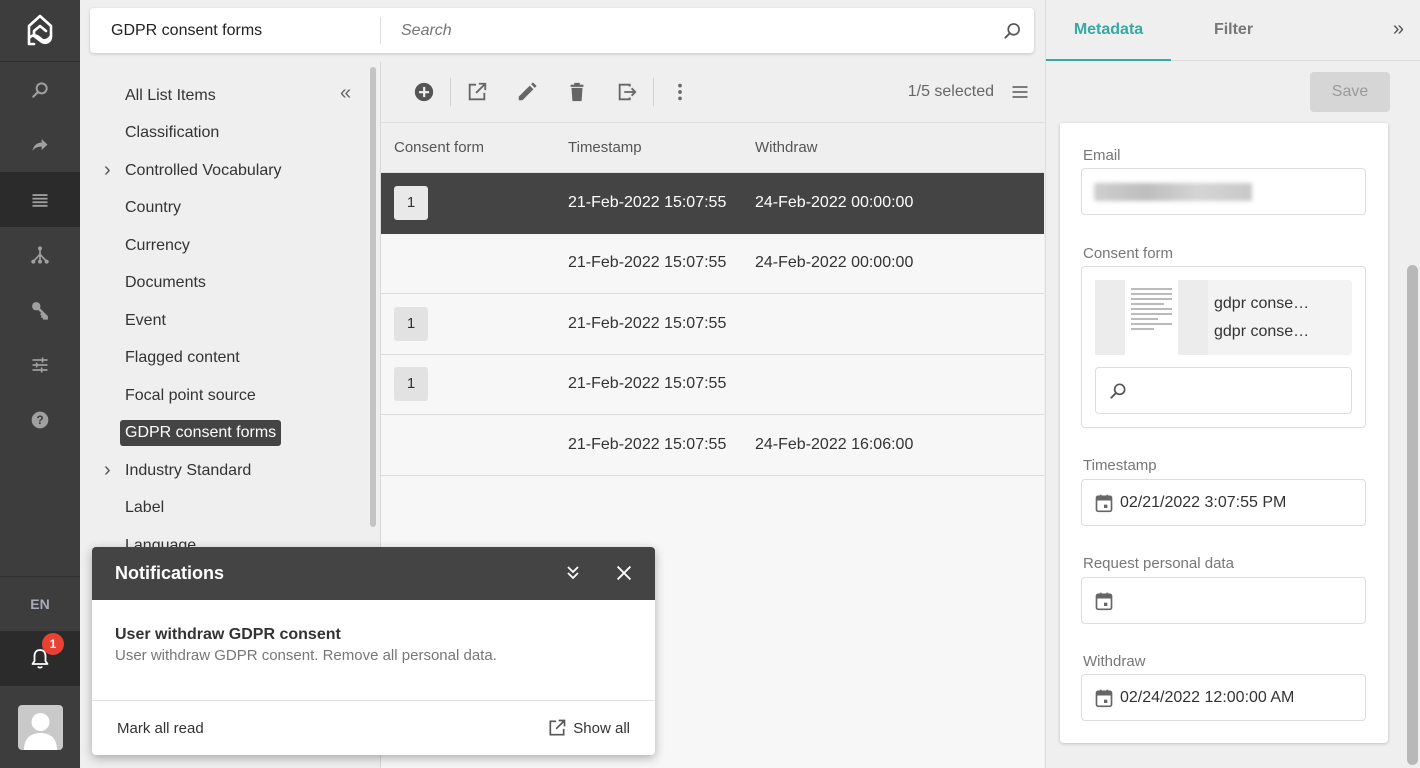  Describe the element at coordinates (680, 92) in the screenshot. I see `more-actions-button` at that location.